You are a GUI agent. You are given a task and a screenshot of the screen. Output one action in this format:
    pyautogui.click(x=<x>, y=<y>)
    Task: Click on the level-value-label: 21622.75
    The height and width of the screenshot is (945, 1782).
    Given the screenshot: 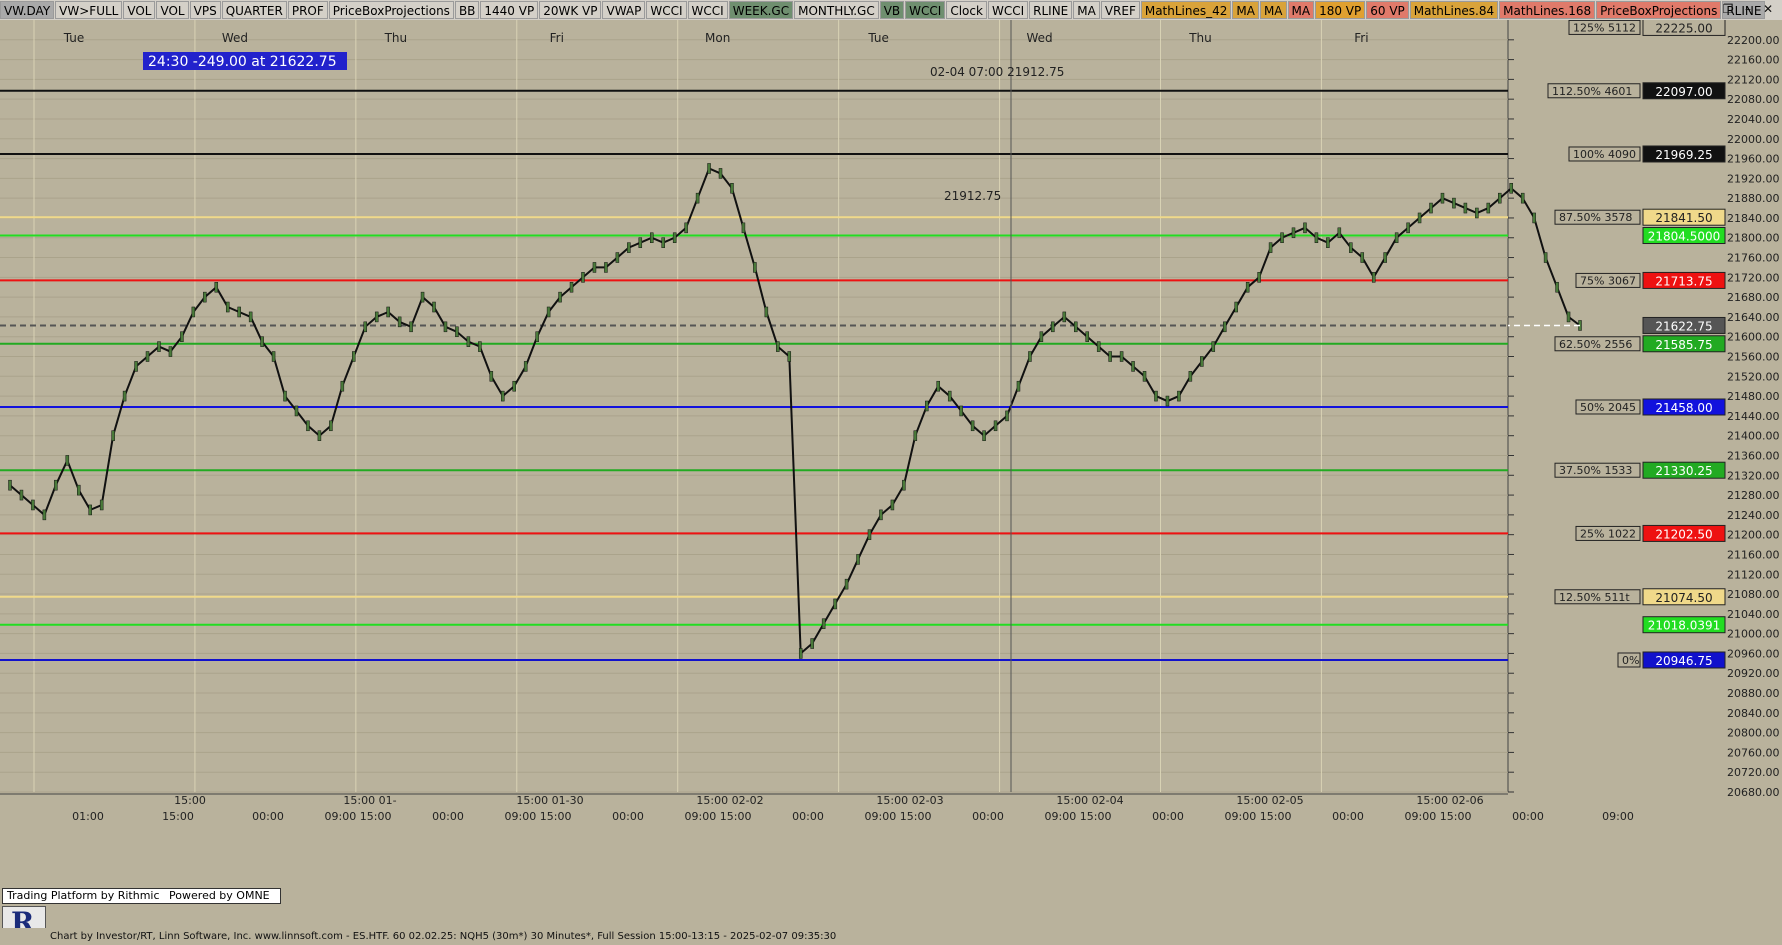 What is the action you would take?
    pyautogui.click(x=1683, y=326)
    